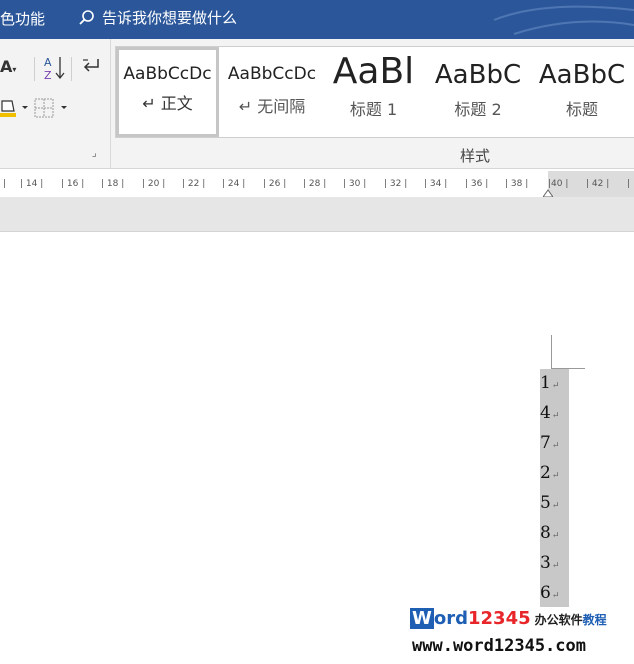 The width and height of the screenshot is (634, 664). I want to click on paragraph-group: A▾ A Z ⌟, so click(55, 103).